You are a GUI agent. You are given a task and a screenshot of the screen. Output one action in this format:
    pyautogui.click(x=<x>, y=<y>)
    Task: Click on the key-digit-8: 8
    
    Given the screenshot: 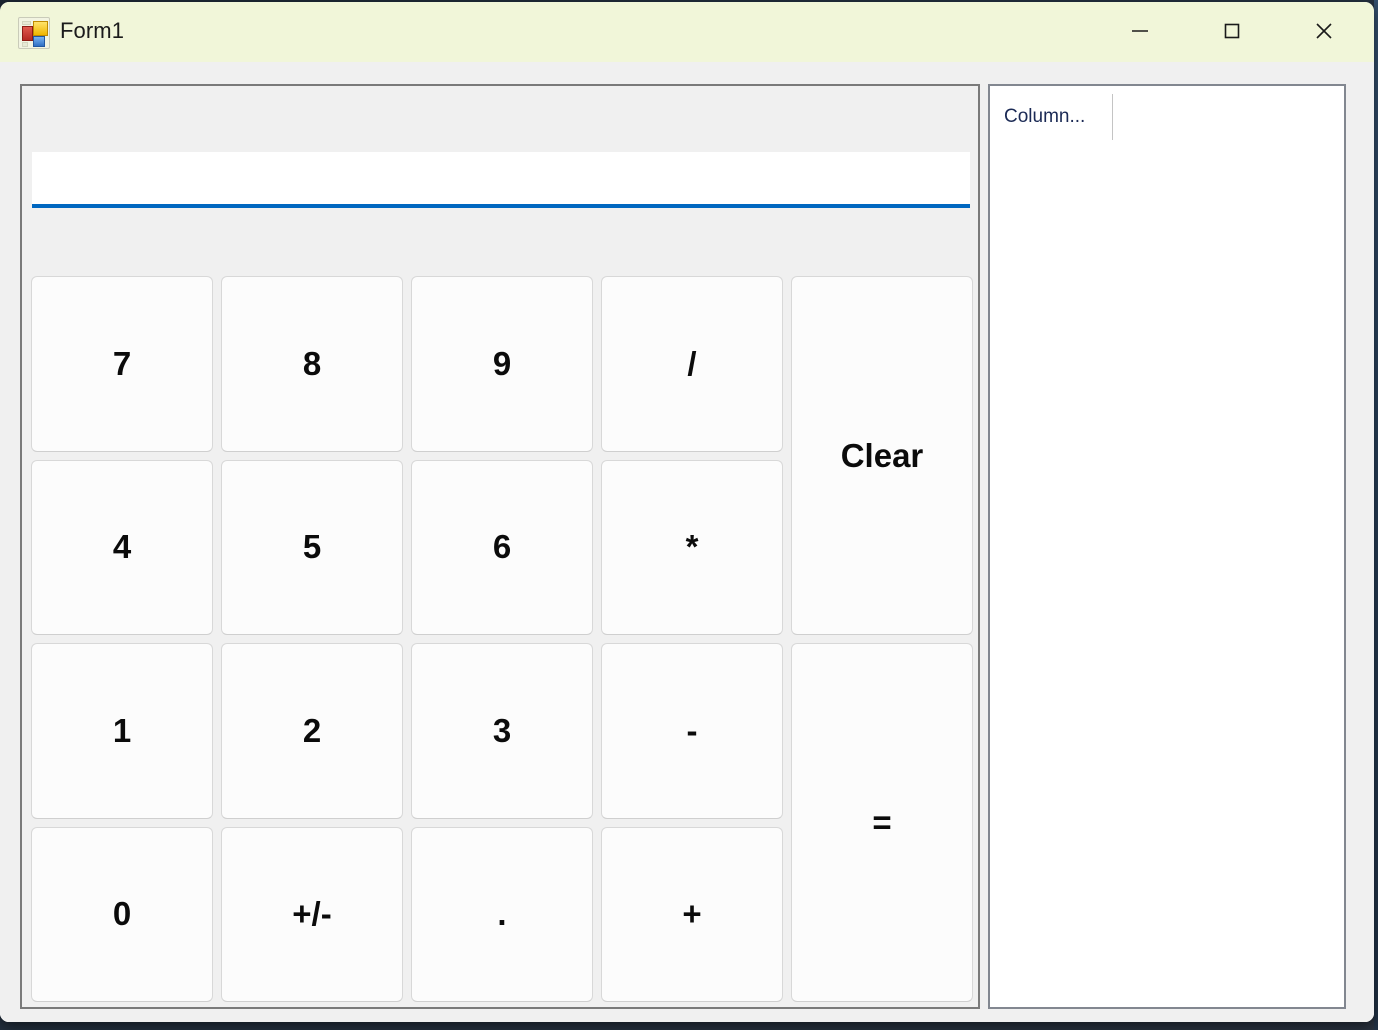 What is the action you would take?
    pyautogui.click(x=312, y=364)
    